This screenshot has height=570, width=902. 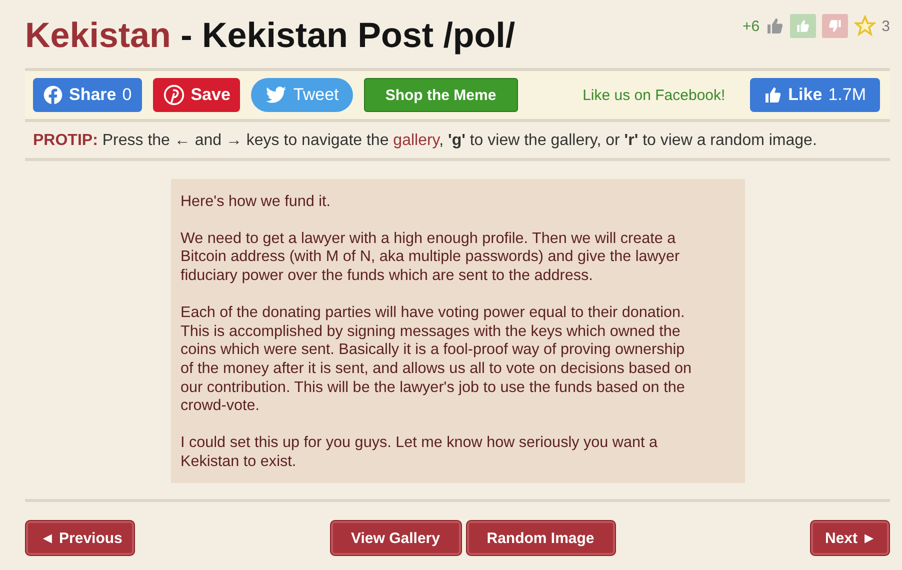 I want to click on thumbs-down-icon, so click(x=835, y=26).